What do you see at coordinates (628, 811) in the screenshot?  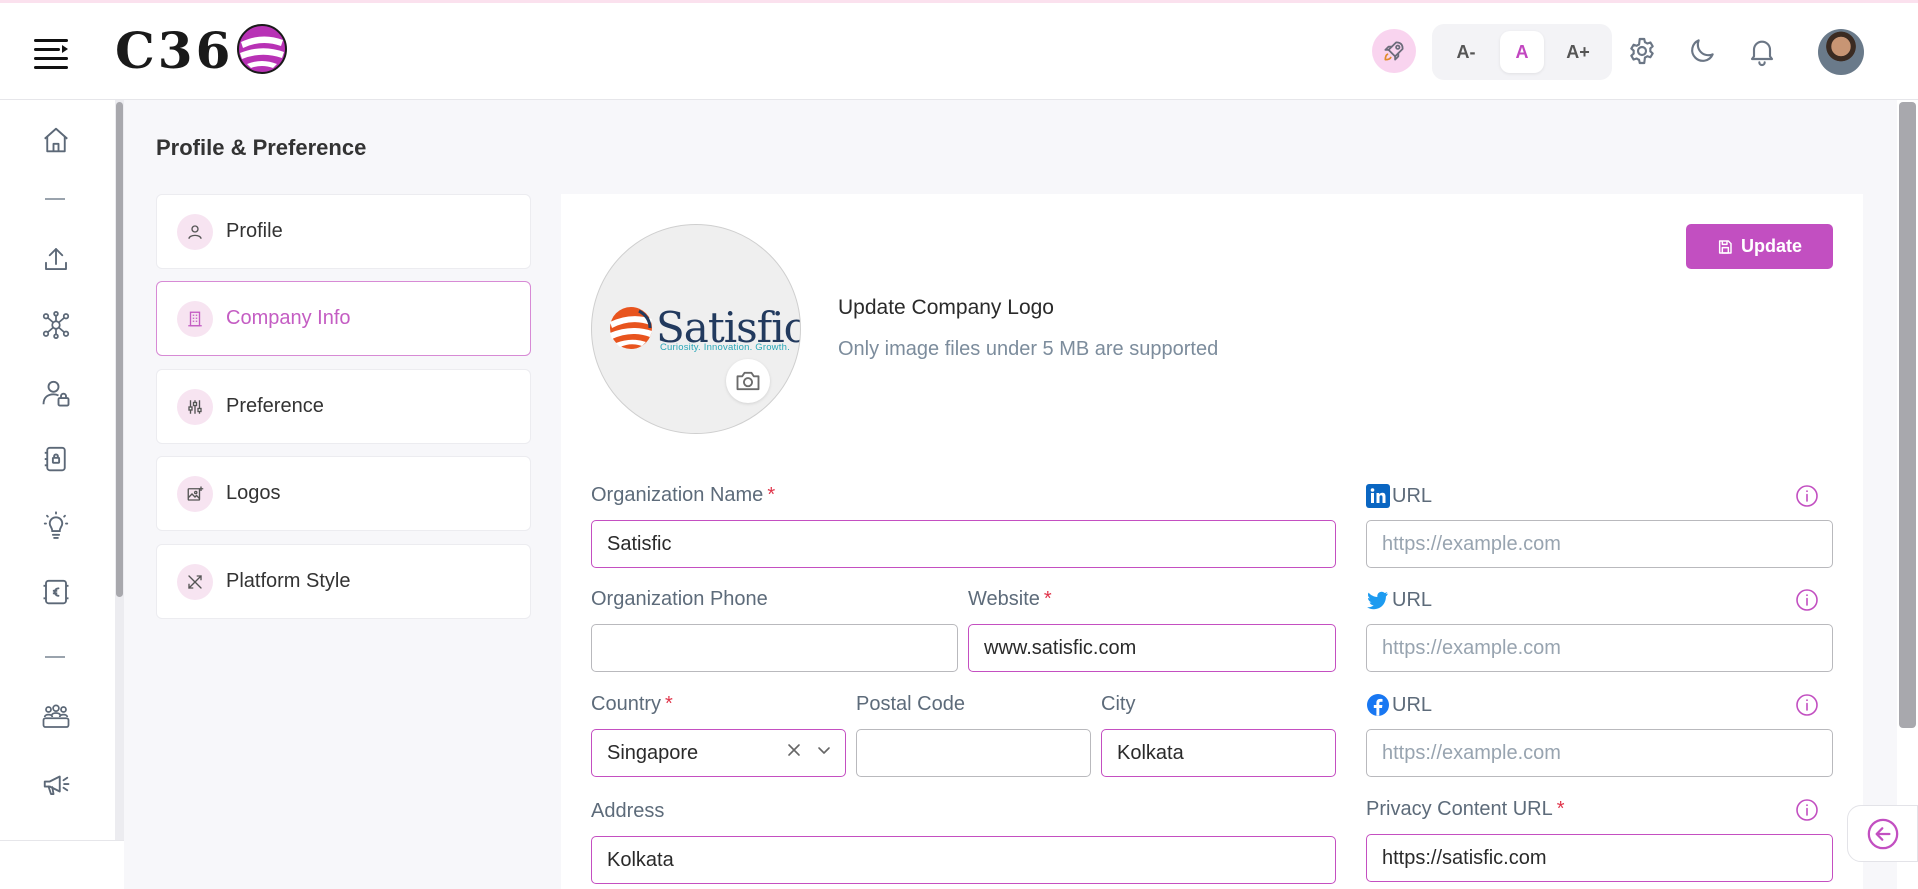 I see `address-label: Address` at bounding box center [628, 811].